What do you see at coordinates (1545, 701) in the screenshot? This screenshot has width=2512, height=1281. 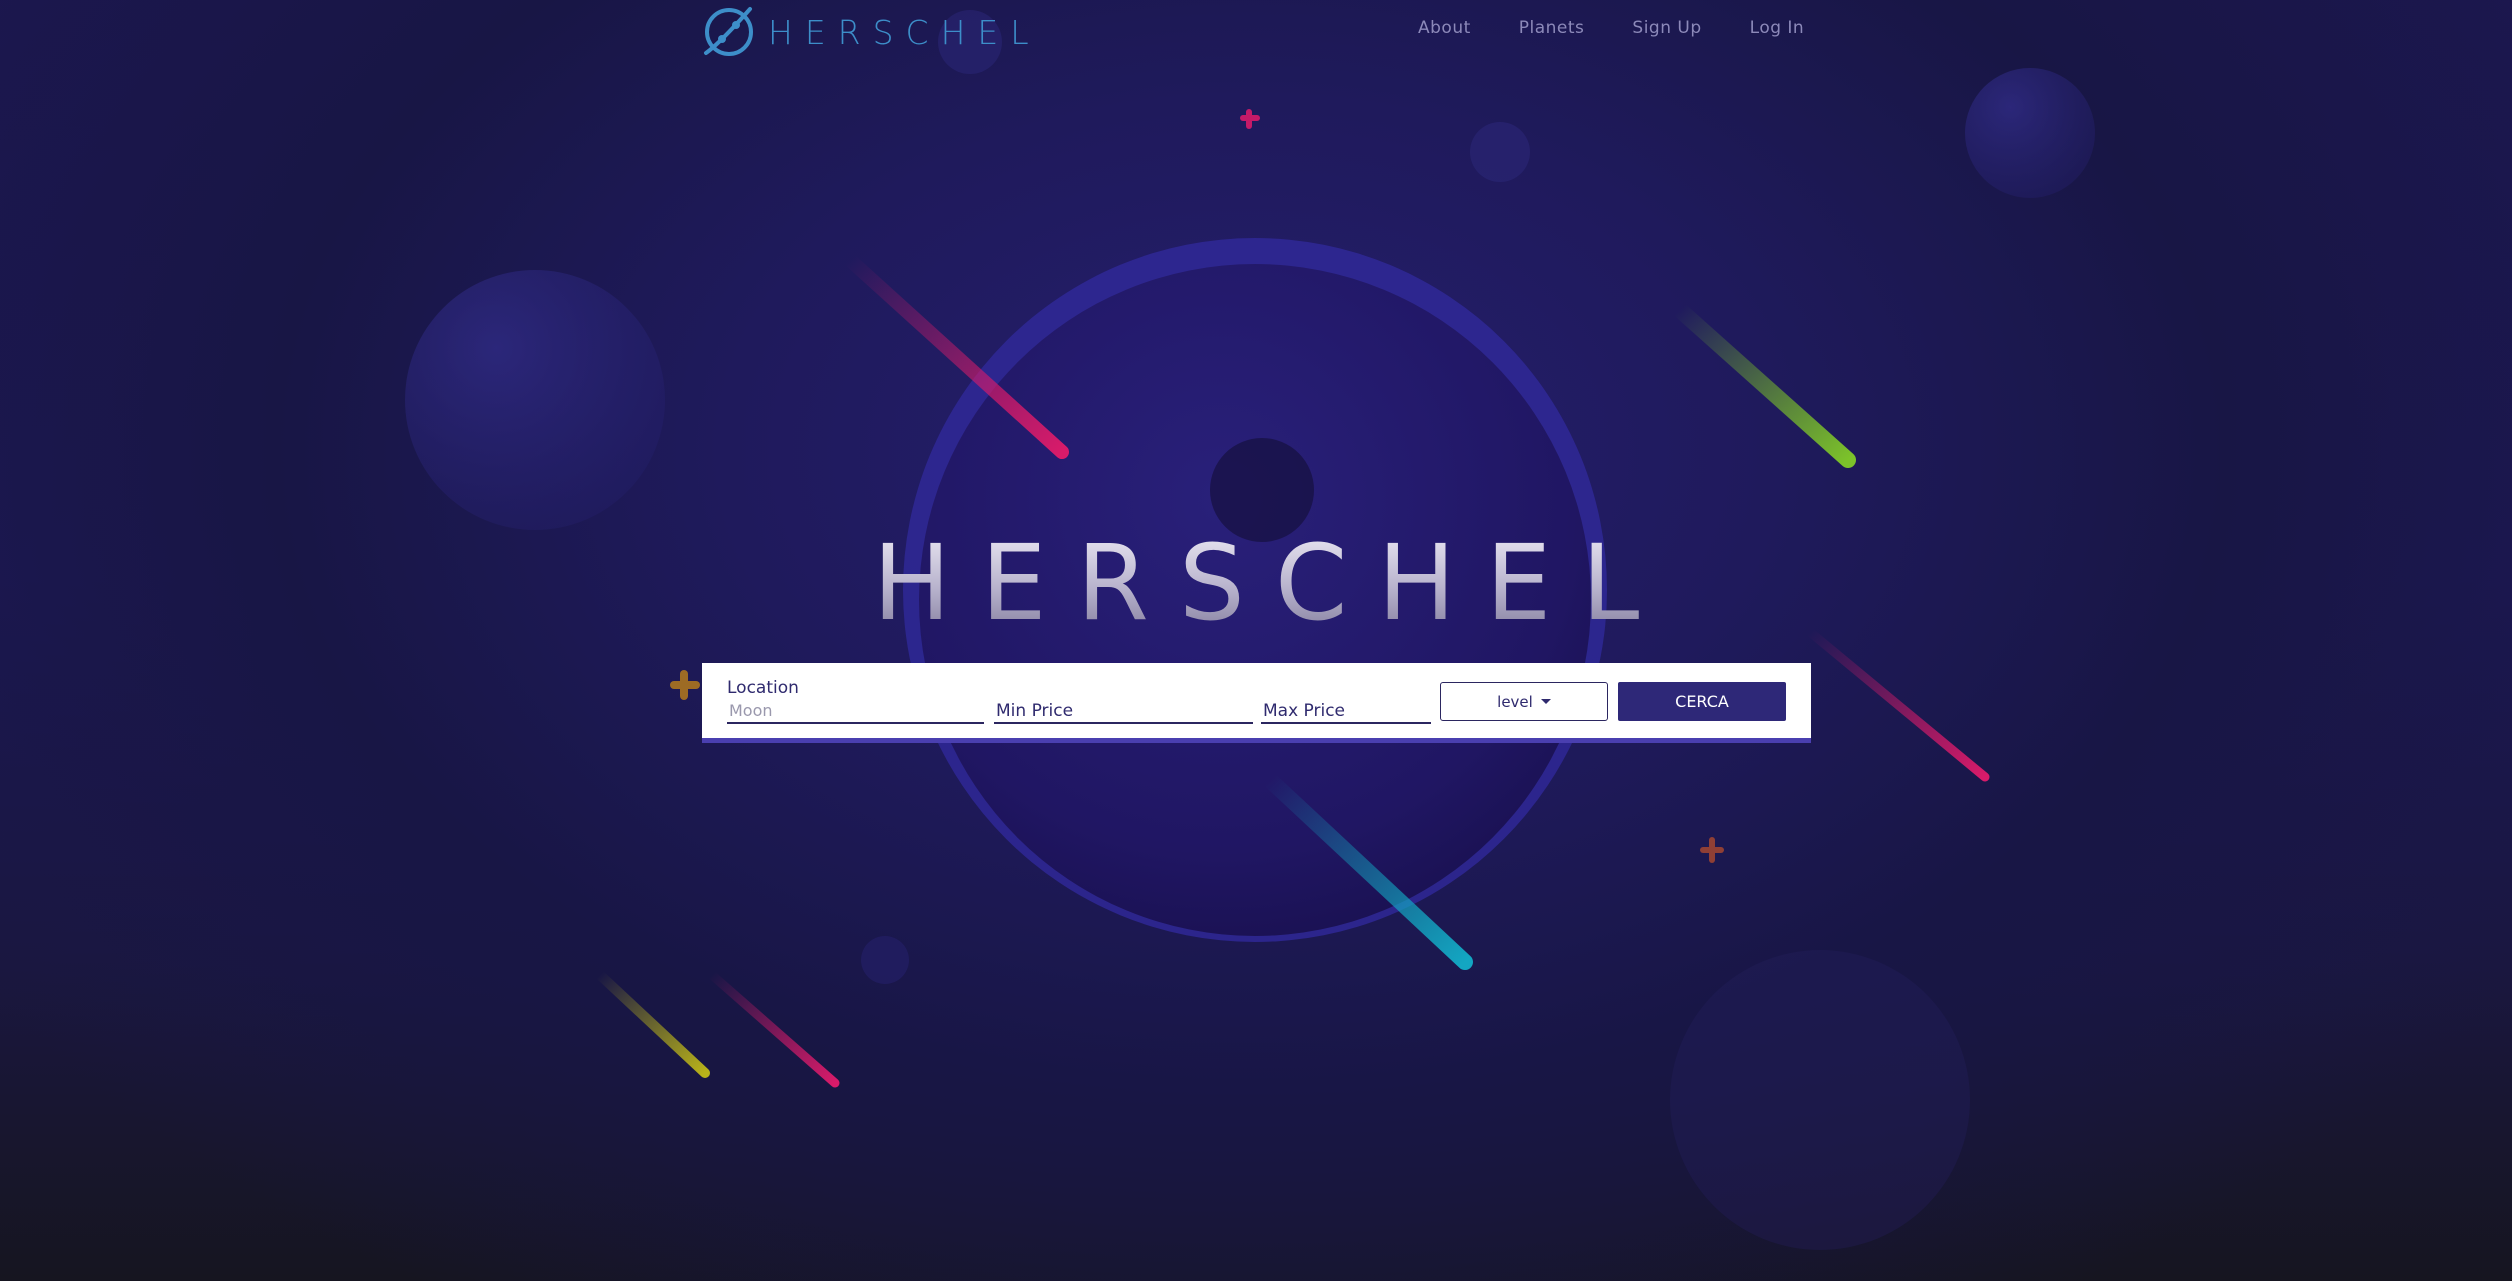 I see `chevron-down-icon` at bounding box center [1545, 701].